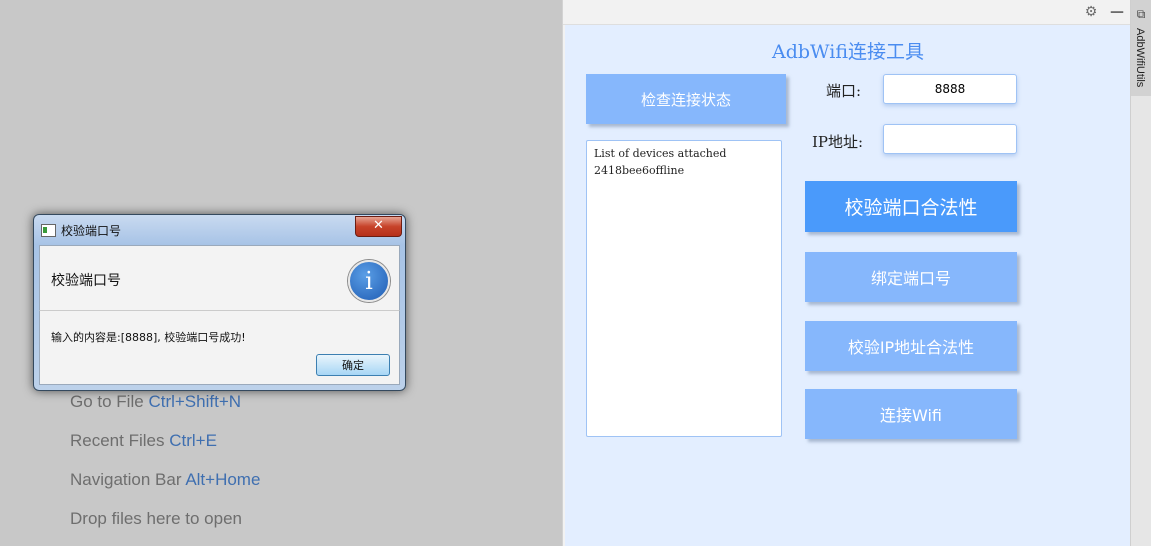 This screenshot has height=546, width=1151. What do you see at coordinates (86, 281) in the screenshot?
I see `dialog-header-text: 校验端口号` at bounding box center [86, 281].